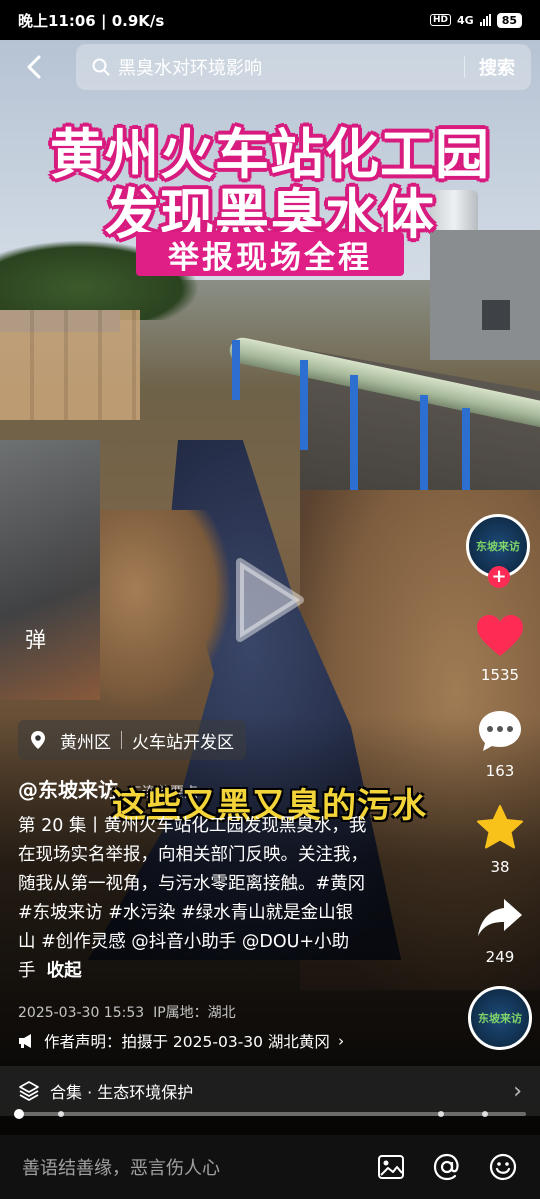  I want to click on like-count: 1535, so click(500, 675).